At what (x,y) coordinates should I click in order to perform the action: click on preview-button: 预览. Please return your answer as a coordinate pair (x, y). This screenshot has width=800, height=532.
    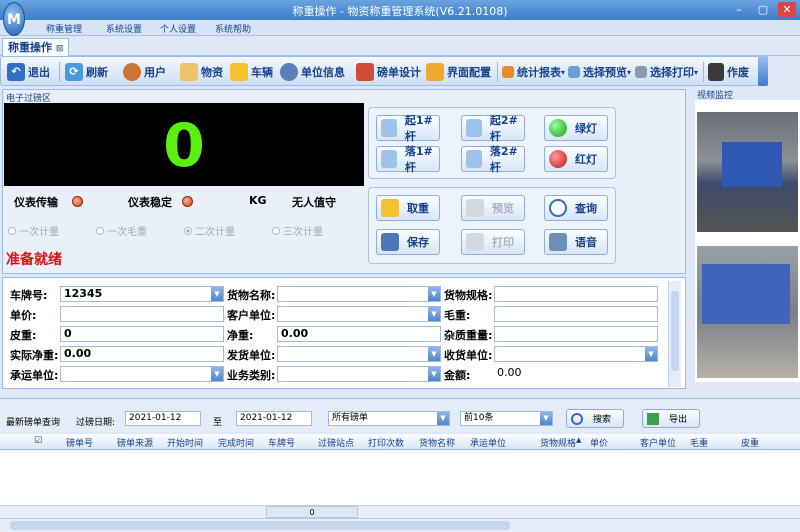
    Looking at the image, I should click on (493, 208).